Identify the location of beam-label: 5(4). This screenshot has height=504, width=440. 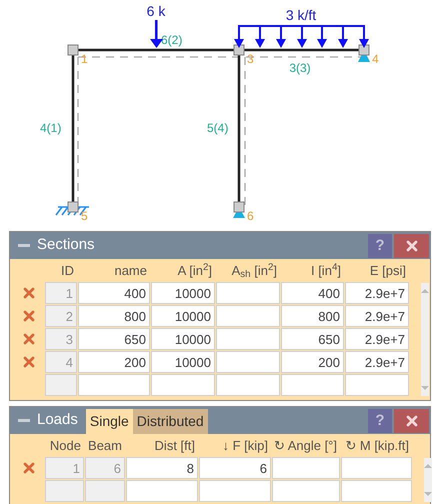
(217, 128).